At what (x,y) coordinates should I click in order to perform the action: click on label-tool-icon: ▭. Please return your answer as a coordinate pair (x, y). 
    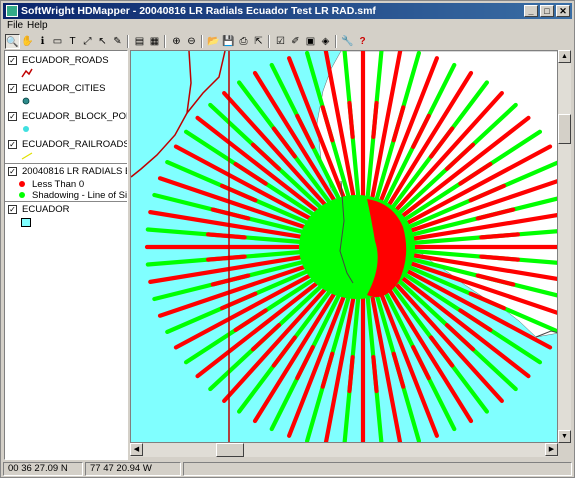
    Looking at the image, I should click on (57, 41).